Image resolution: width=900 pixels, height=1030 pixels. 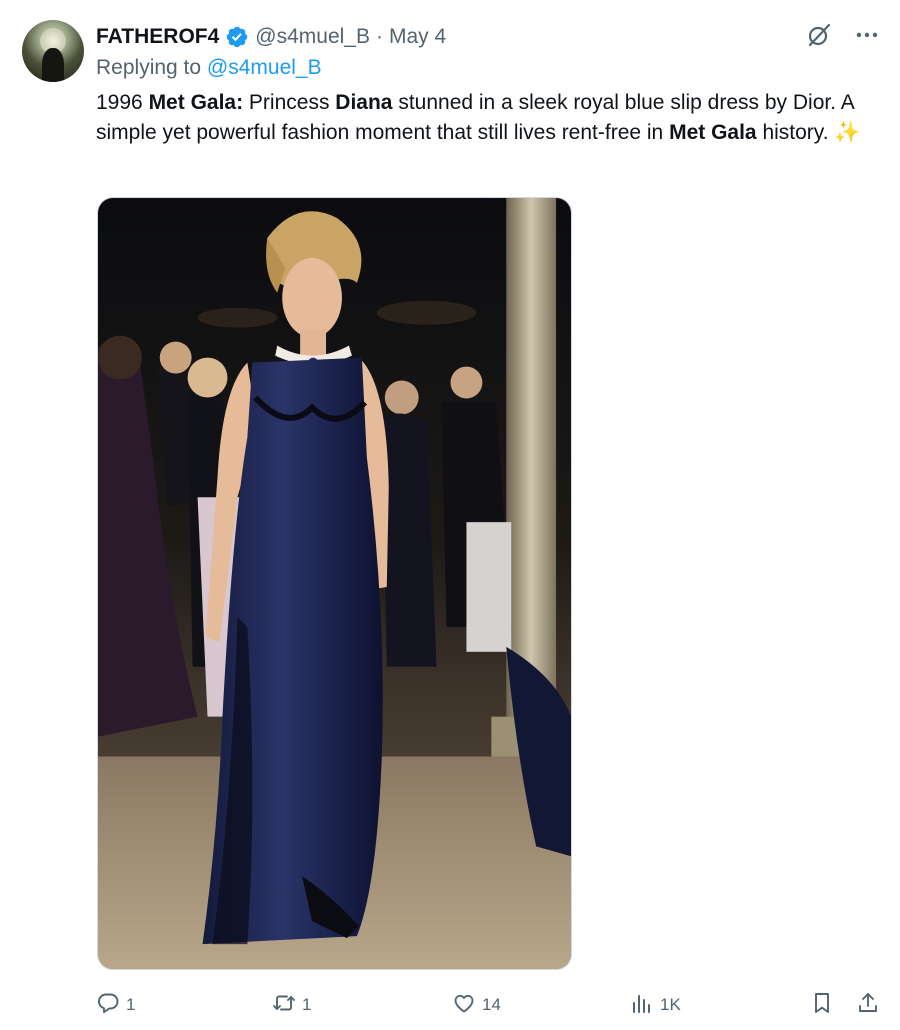 What do you see at coordinates (464, 1005) in the screenshot?
I see `like-icon` at bounding box center [464, 1005].